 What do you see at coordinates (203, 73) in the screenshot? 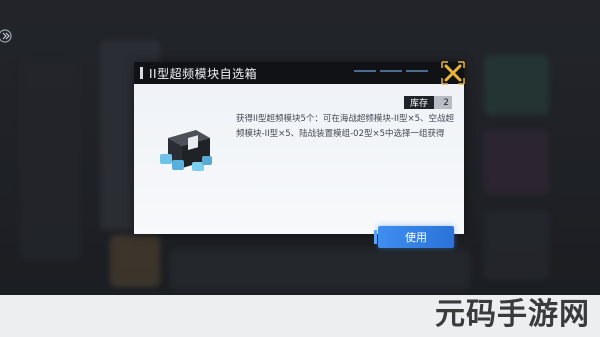
I see `dialog-title: II型超频模块自选箱` at bounding box center [203, 73].